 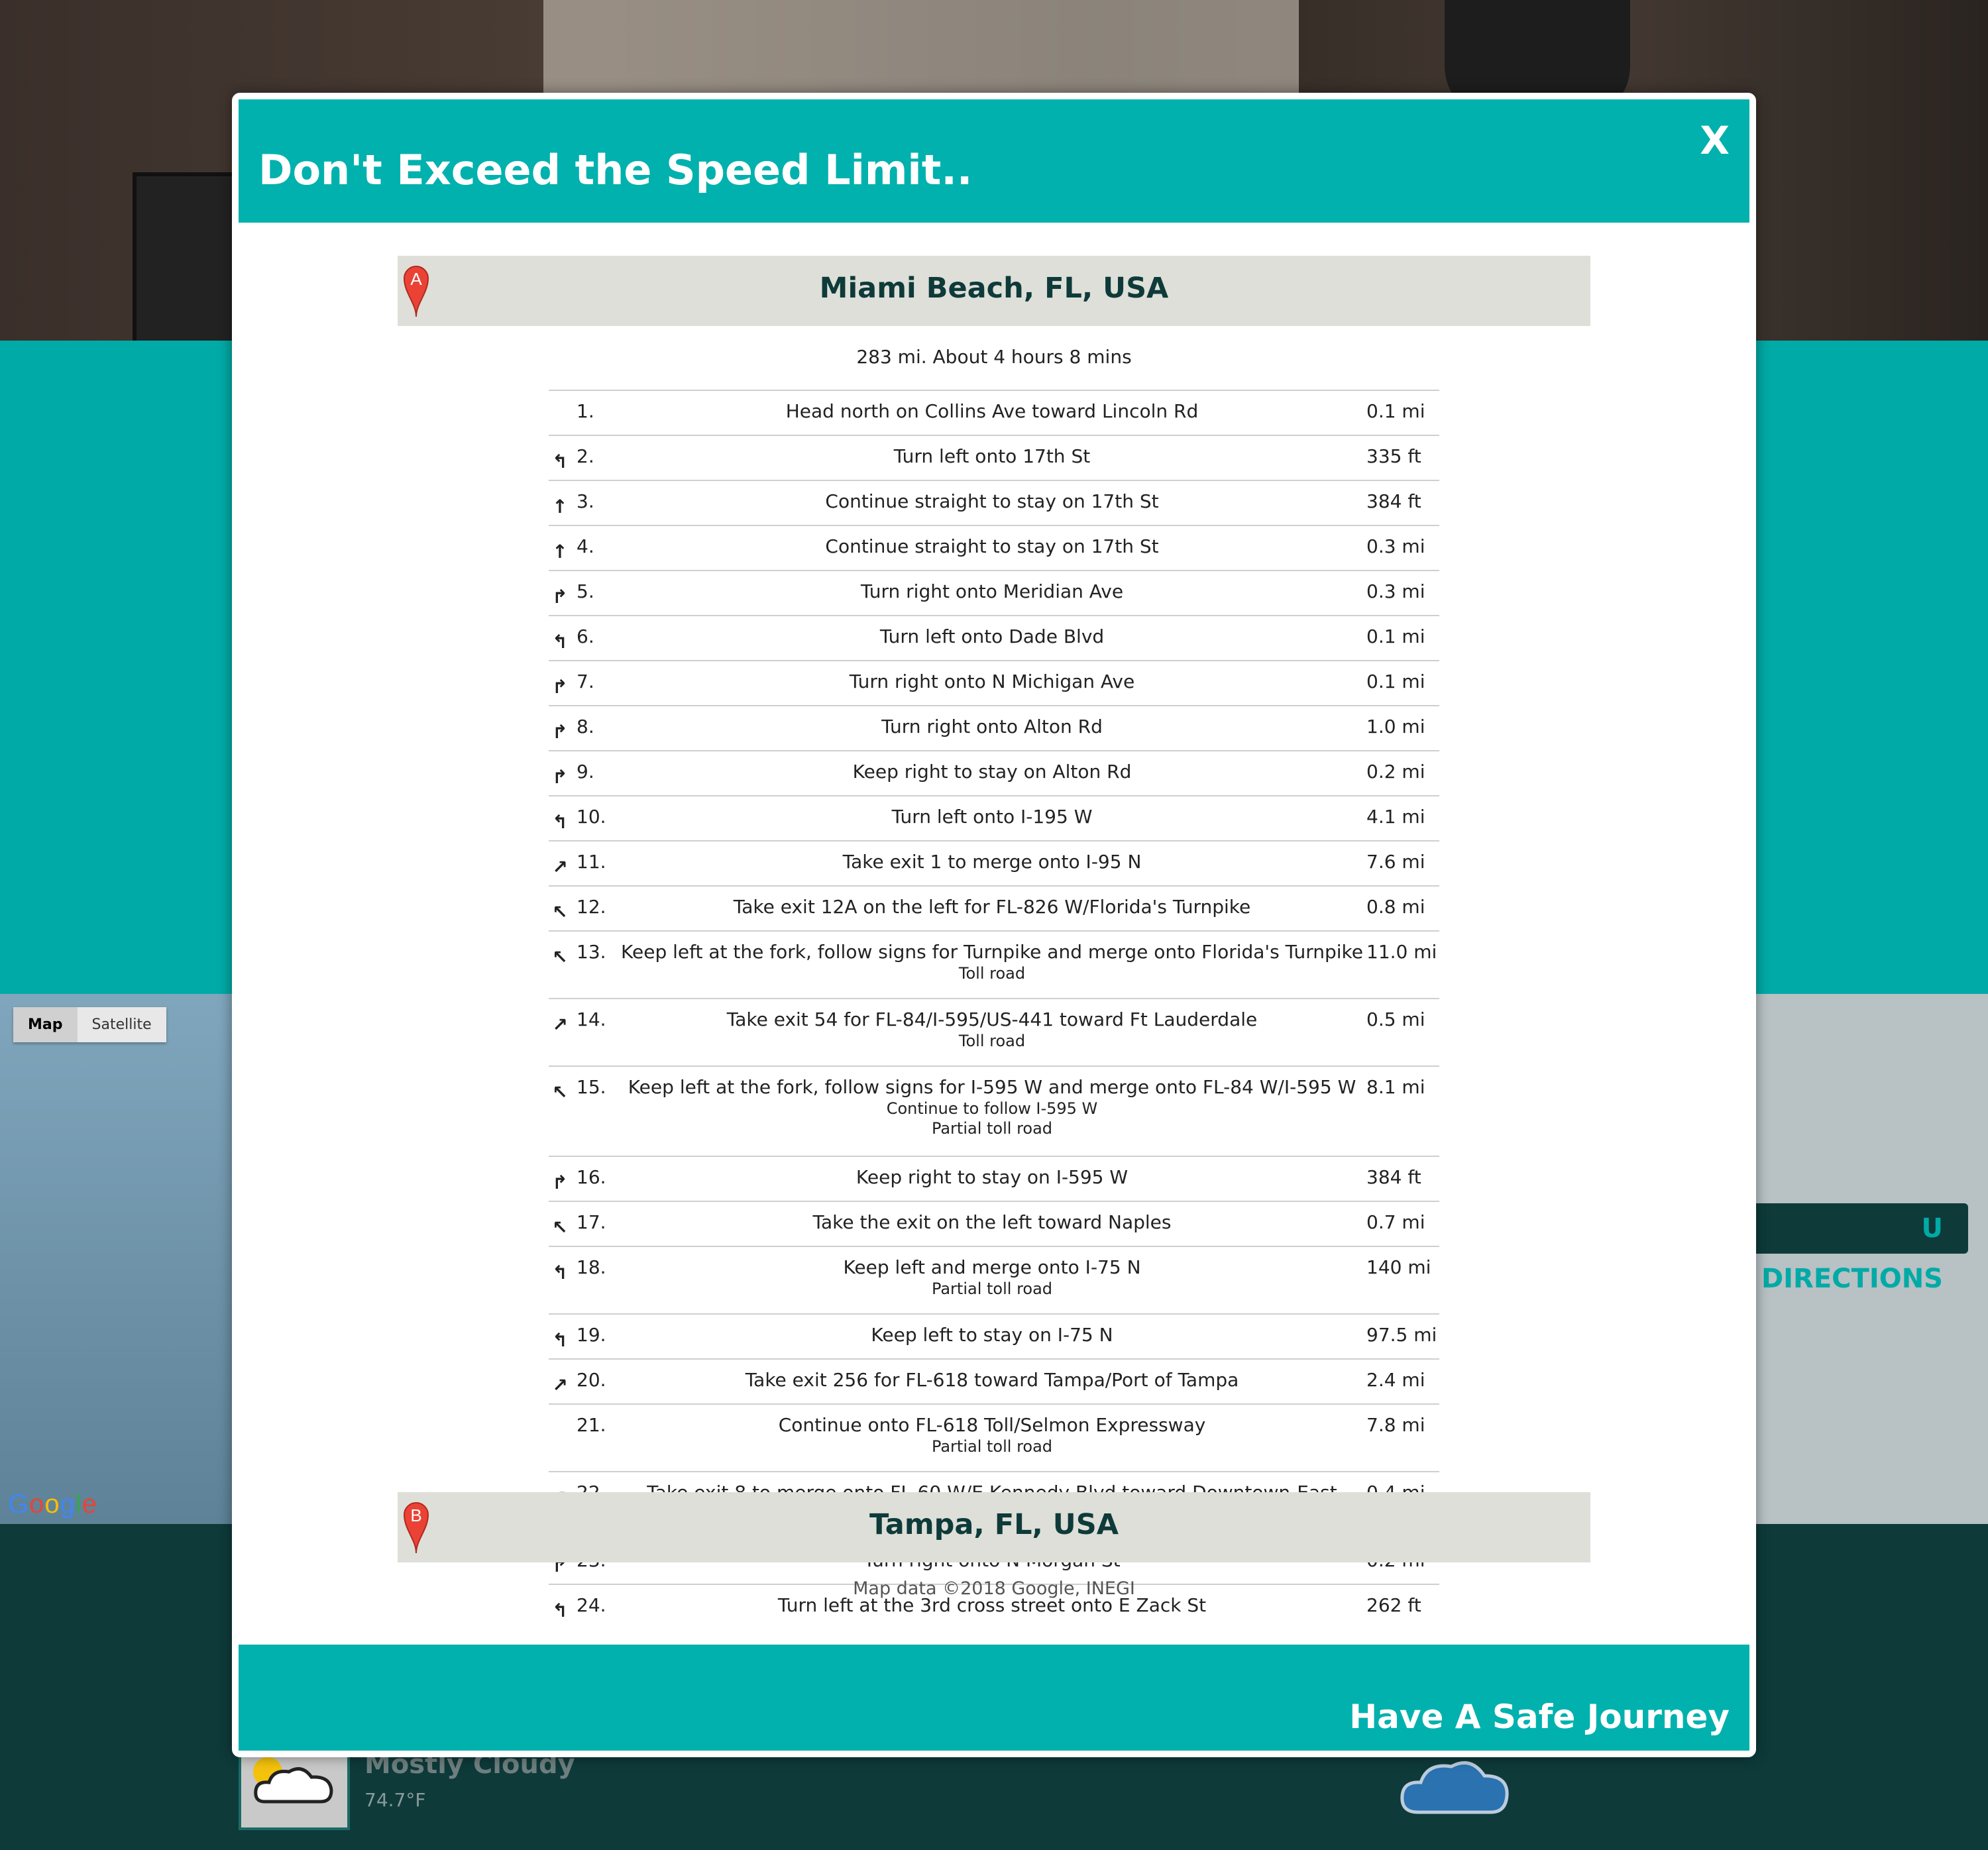 I want to click on step-distance-text: 0.2 mi, so click(x=1395, y=772).